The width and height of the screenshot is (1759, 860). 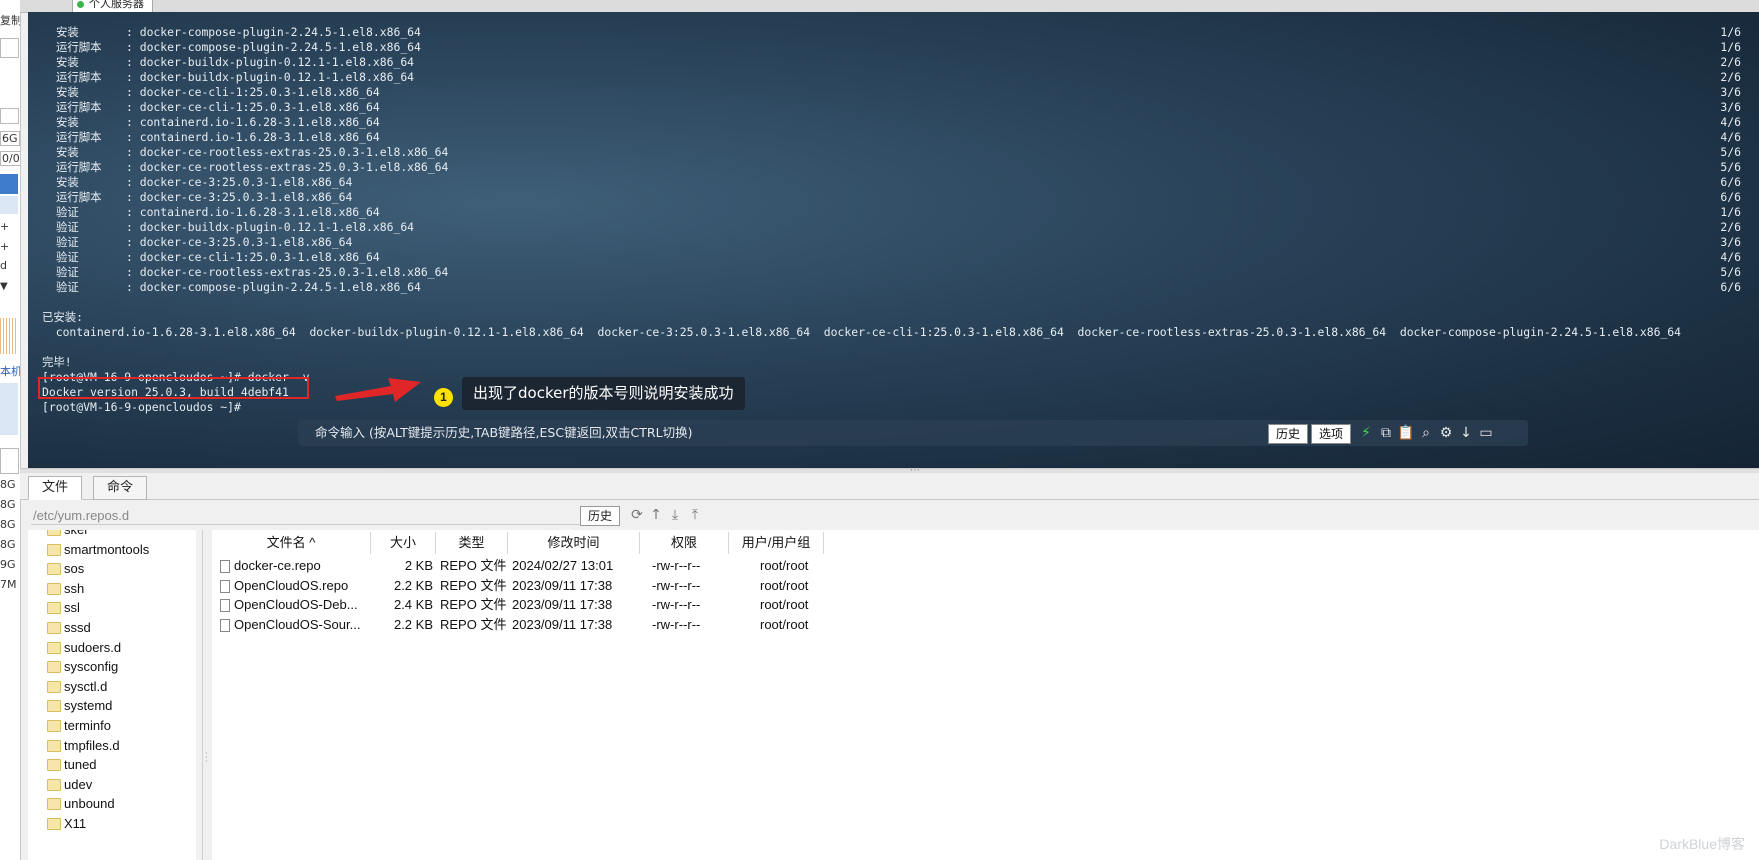 I want to click on gear-icon: ⚙, so click(x=1446, y=433).